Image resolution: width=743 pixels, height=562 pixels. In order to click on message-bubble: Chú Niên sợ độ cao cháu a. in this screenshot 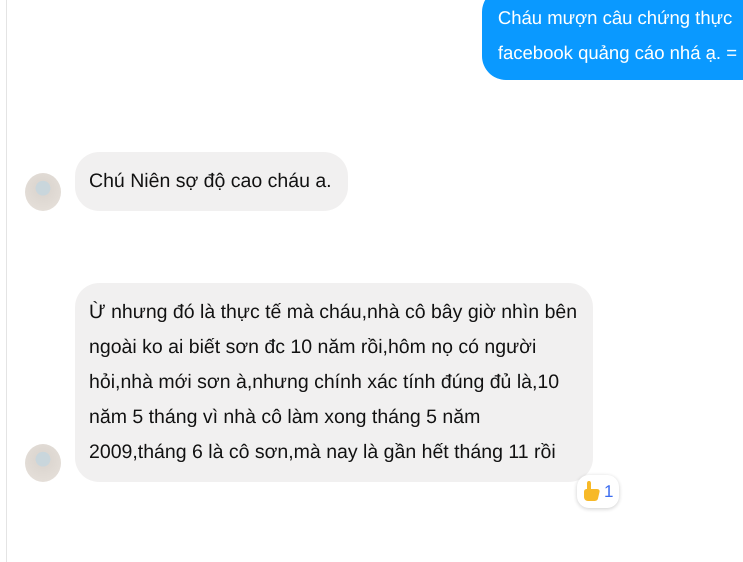, I will do `click(211, 181)`.